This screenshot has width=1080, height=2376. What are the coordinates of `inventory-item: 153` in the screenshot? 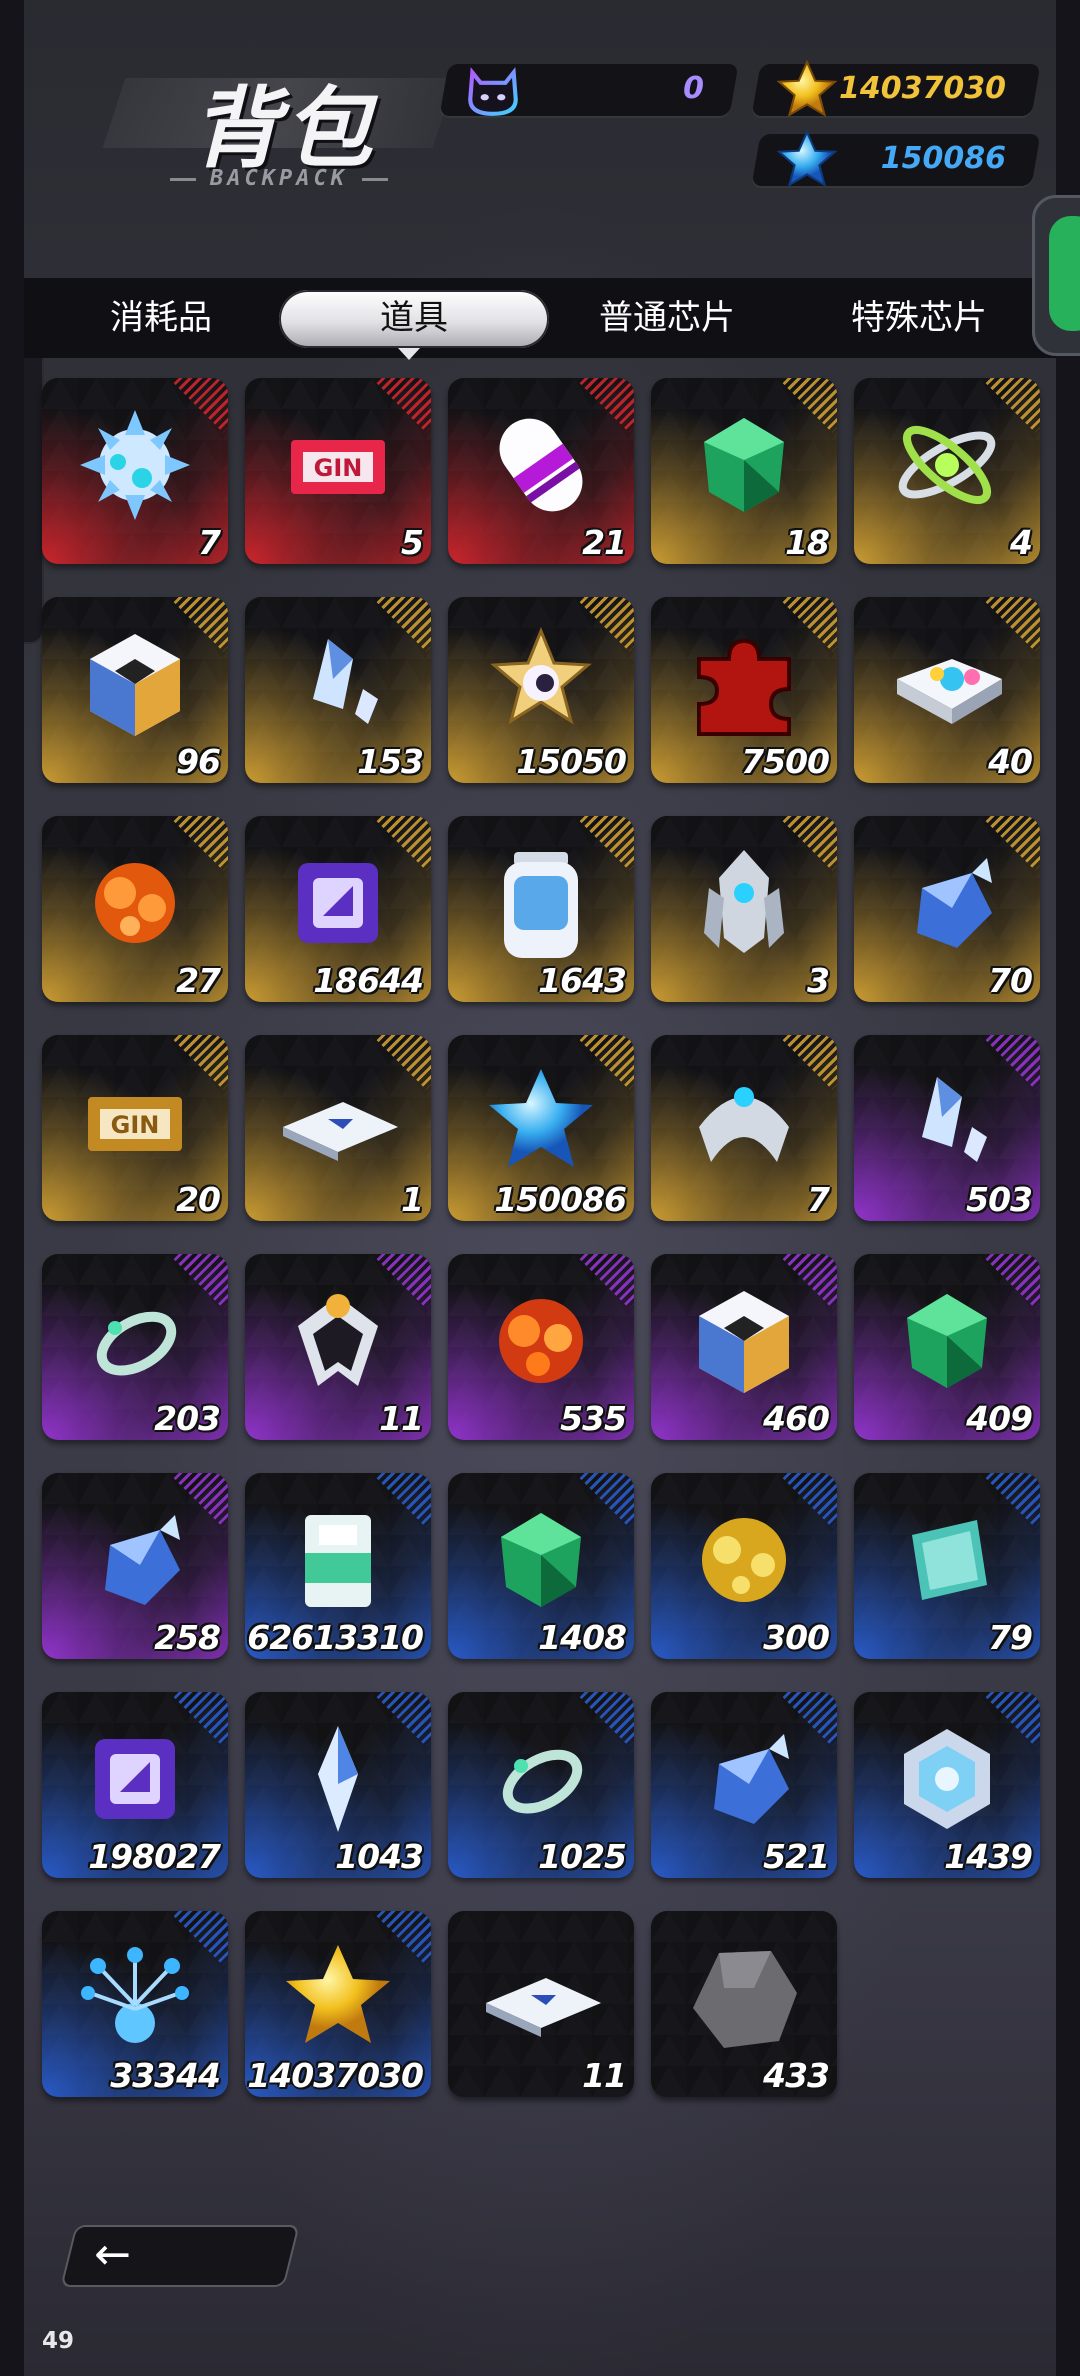 It's located at (338, 690).